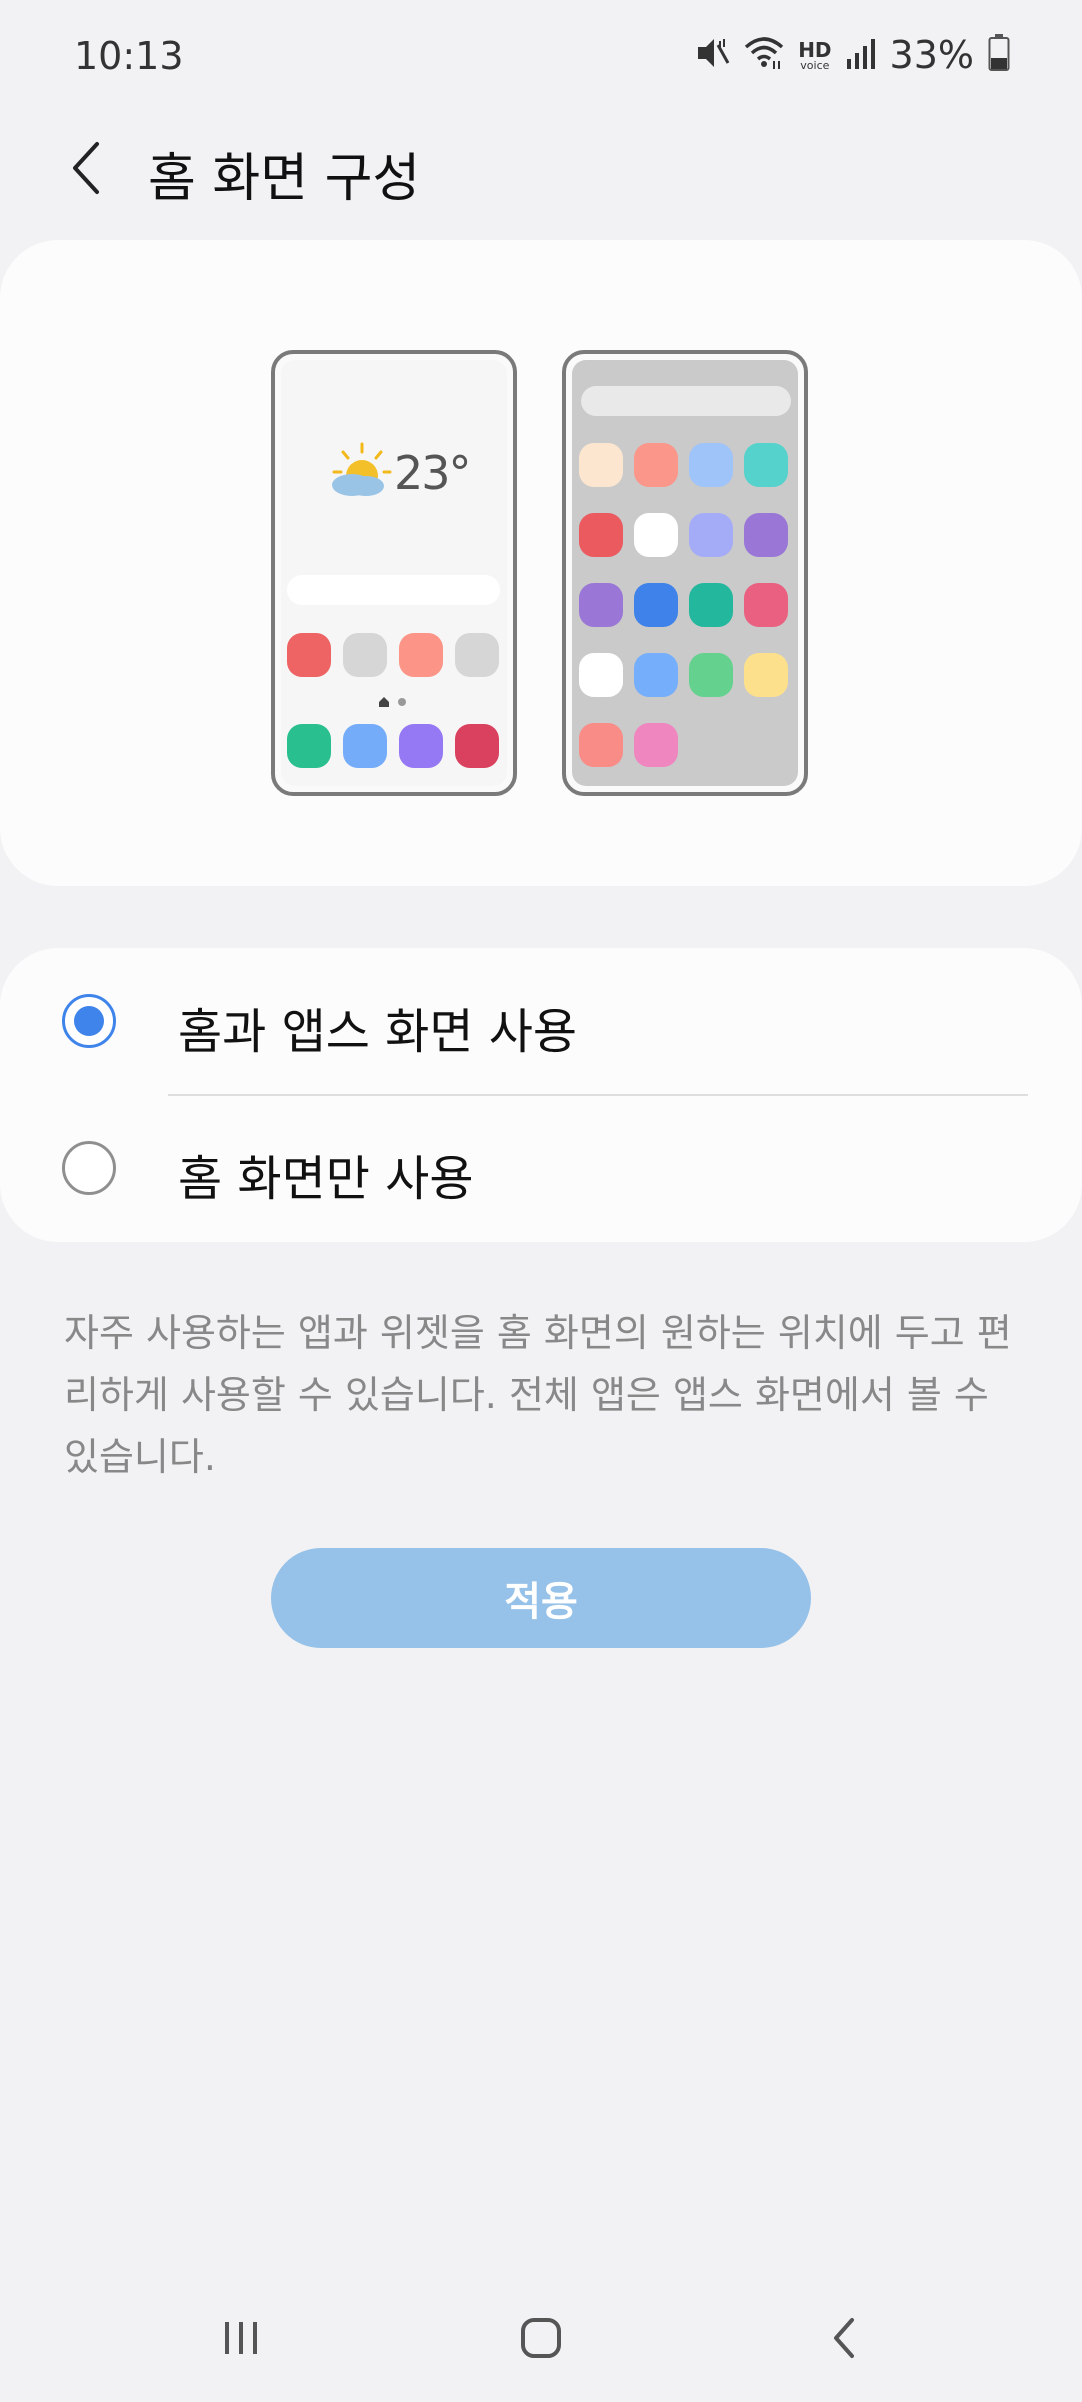 The height and width of the screenshot is (2402, 1082). I want to click on status-icons: HD voice 33%, so click(852, 55).